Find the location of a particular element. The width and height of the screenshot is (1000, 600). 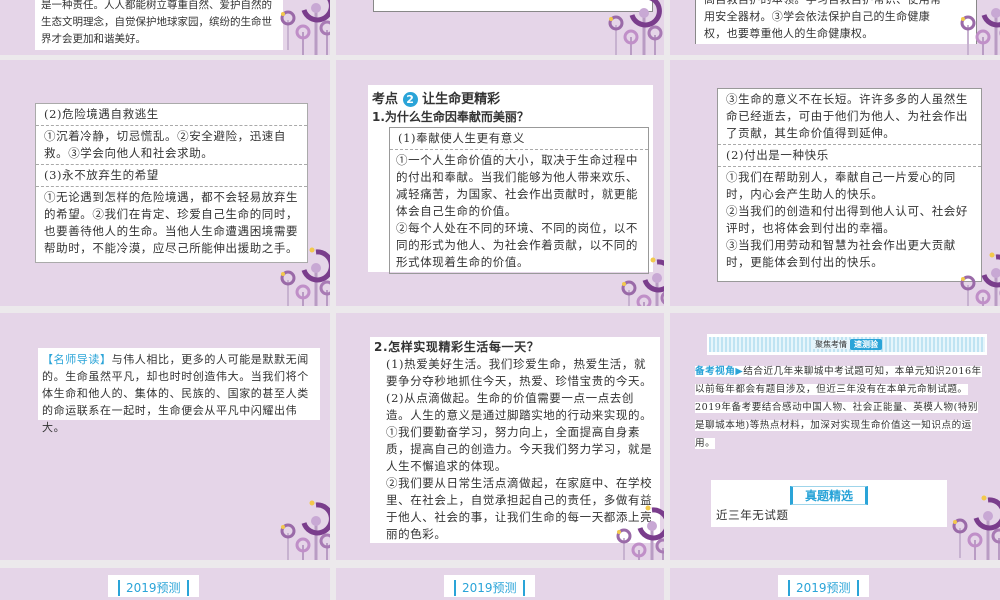

question-title: 1.为什么生命因奉献而美丽？ is located at coordinates (450, 117).